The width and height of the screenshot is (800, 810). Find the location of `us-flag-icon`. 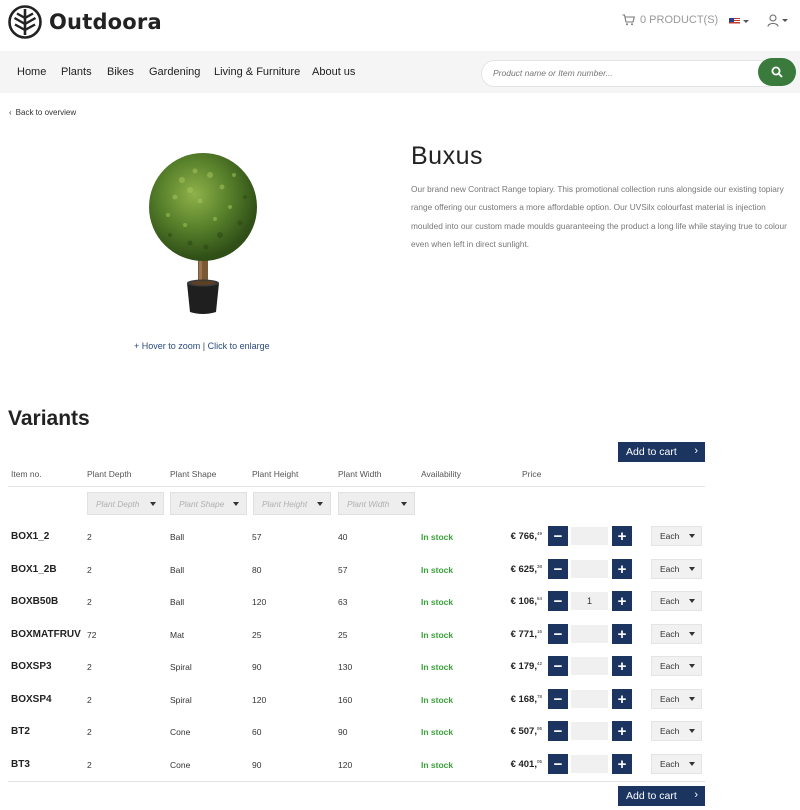

us-flag-icon is located at coordinates (734, 21).